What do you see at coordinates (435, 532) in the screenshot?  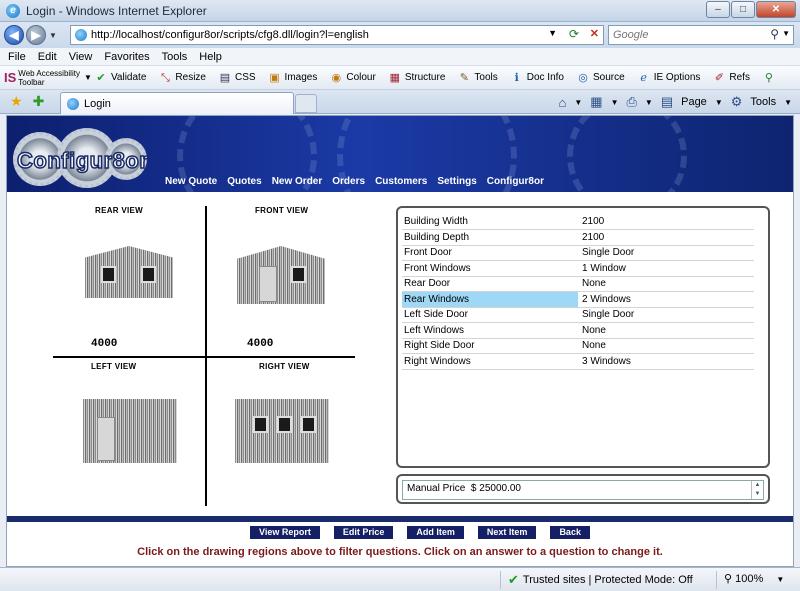 I see `add-item-button: Add Item` at bounding box center [435, 532].